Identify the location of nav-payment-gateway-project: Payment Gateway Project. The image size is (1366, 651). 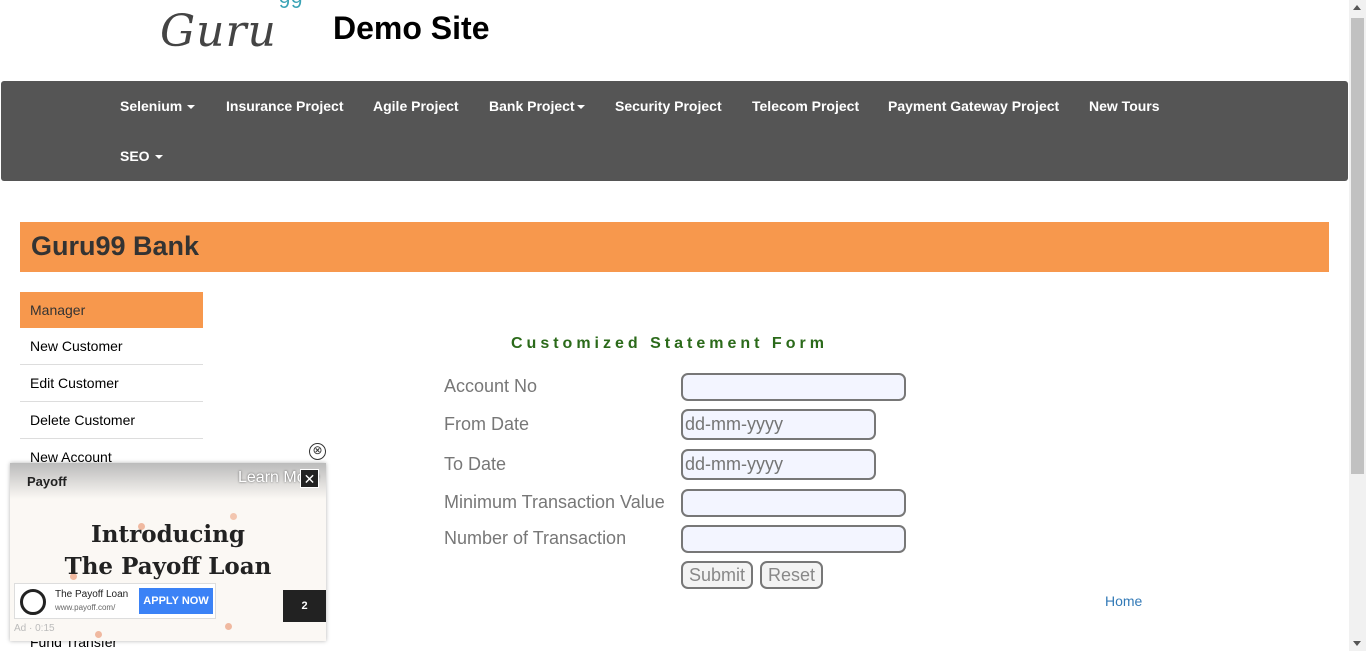
(973, 106).